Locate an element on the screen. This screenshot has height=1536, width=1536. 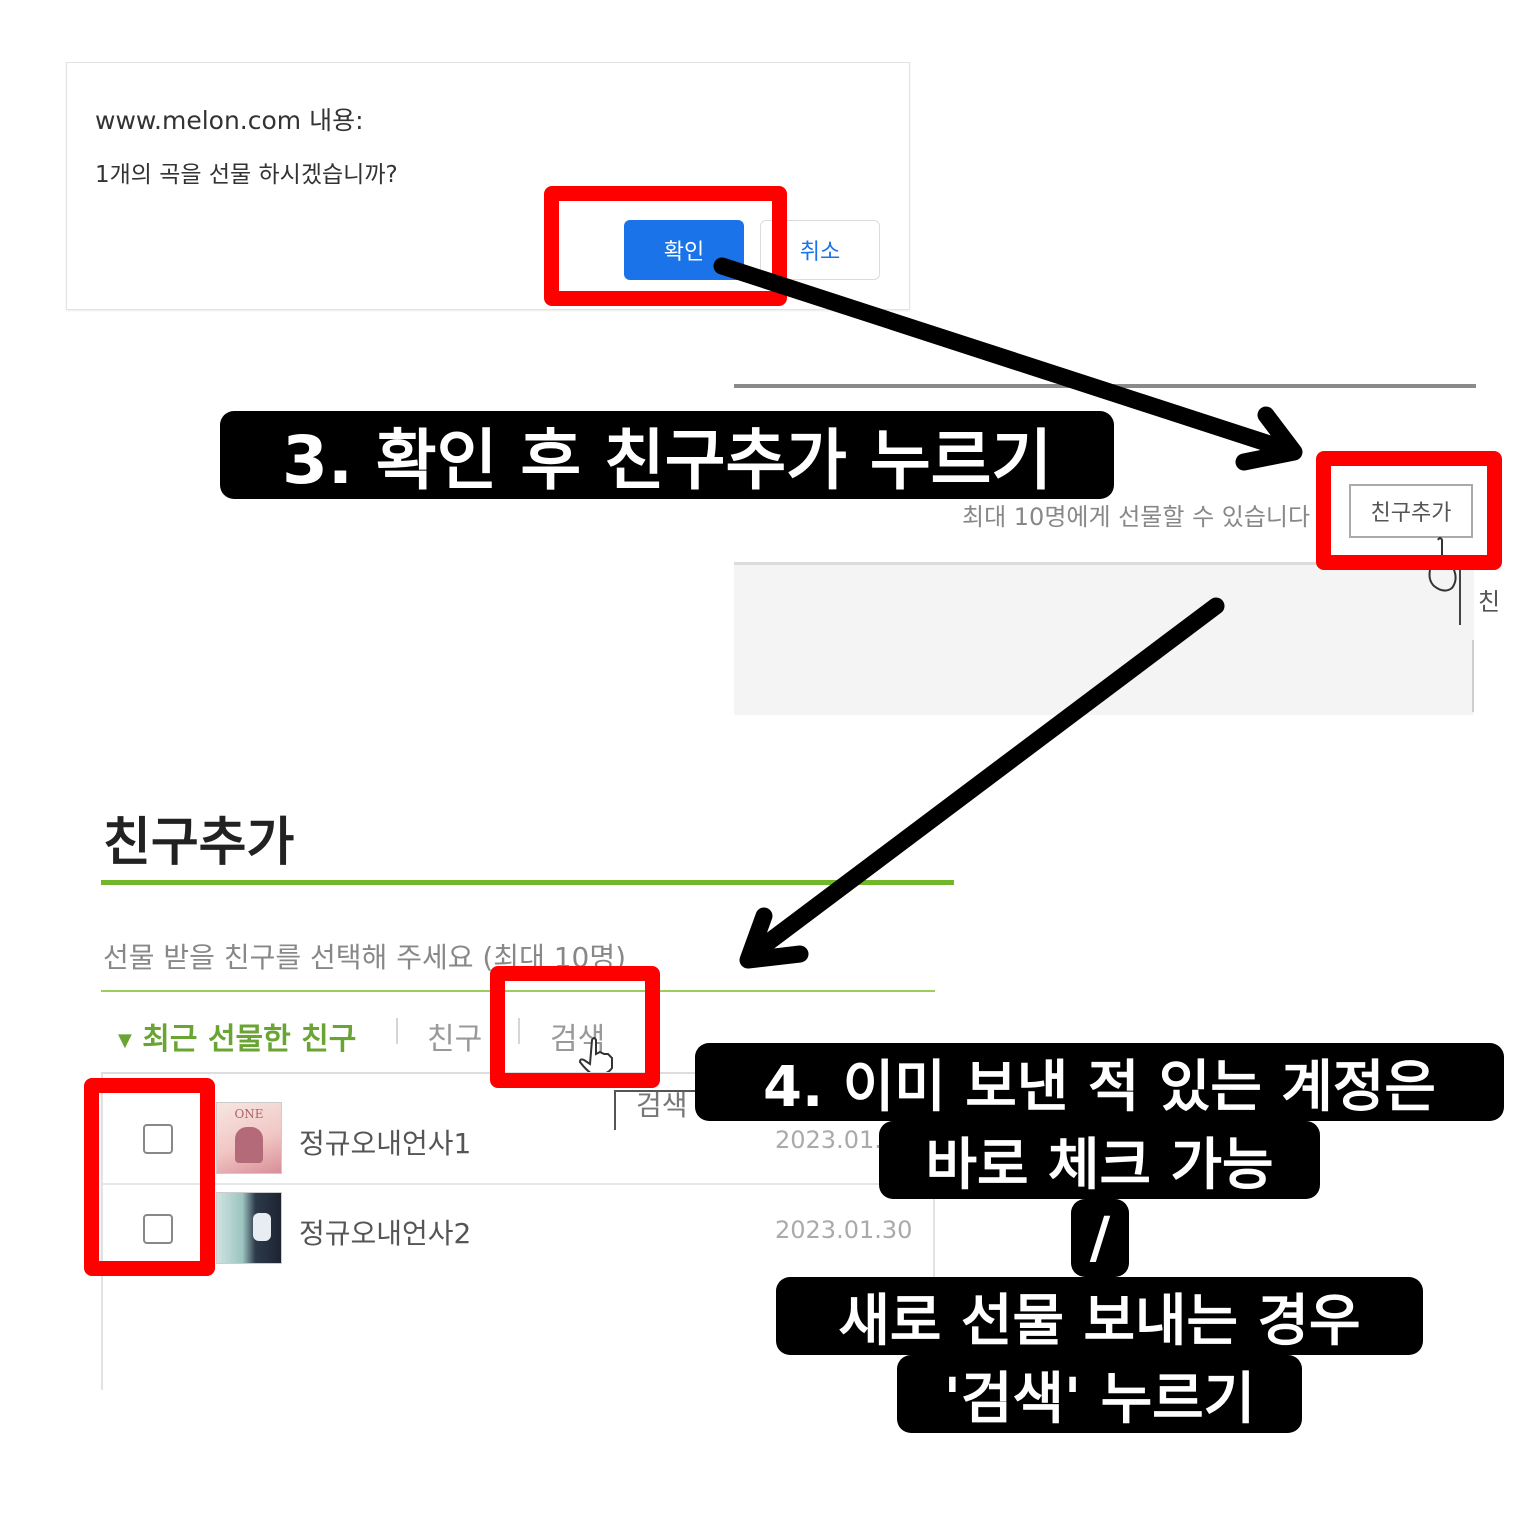
step4-caption-line3: / is located at coordinates (1100, 1238).